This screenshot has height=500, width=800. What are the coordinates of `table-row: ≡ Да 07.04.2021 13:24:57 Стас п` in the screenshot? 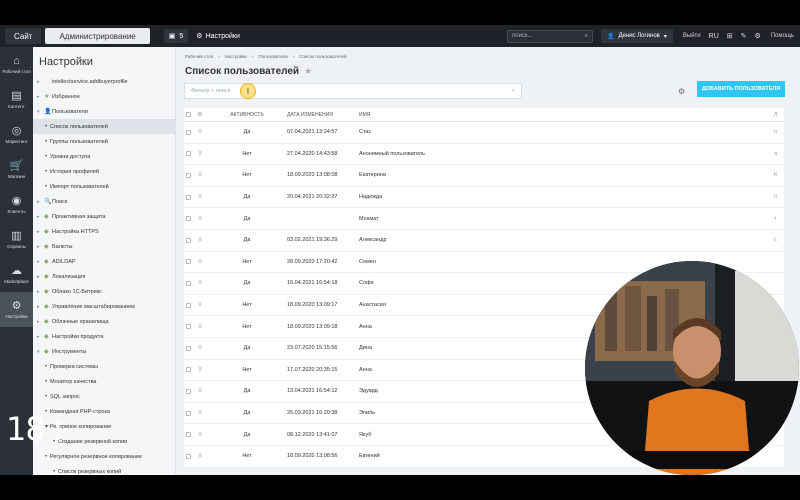 It's located at (484, 133).